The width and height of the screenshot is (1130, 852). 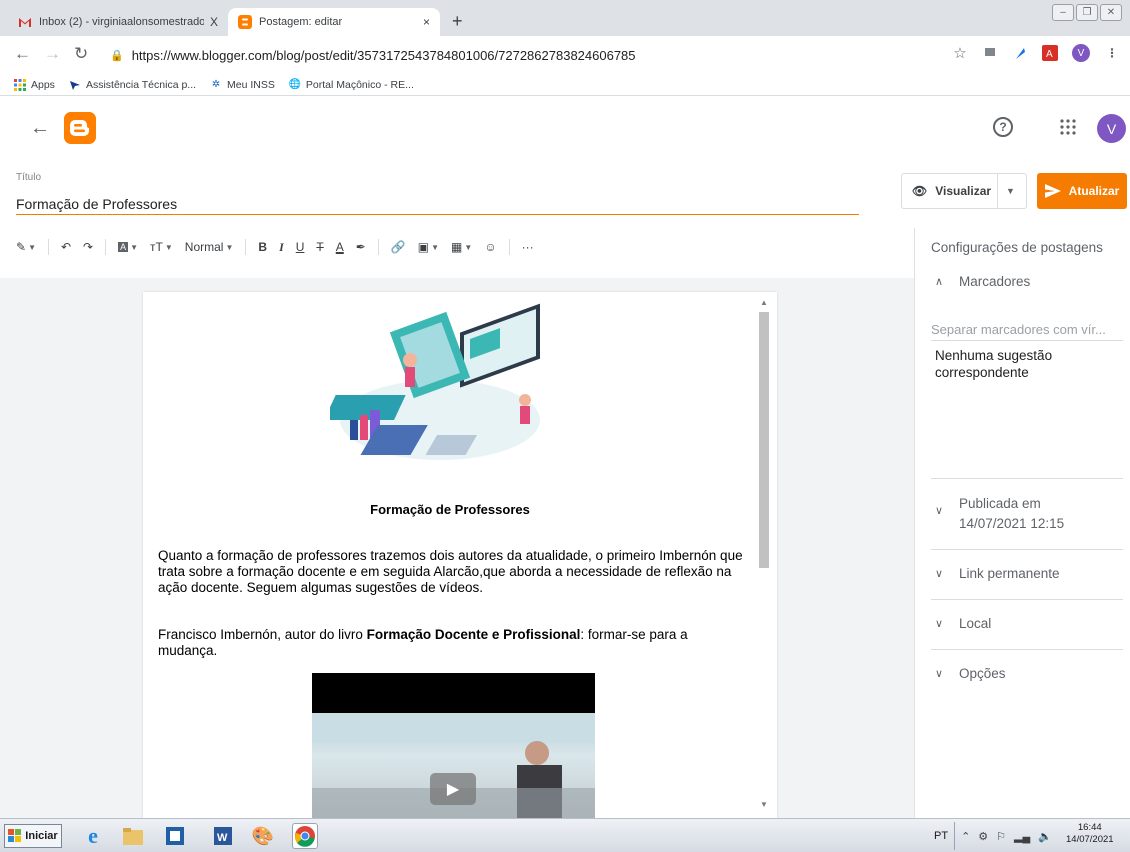 I want to click on image-button: ▣ ▼, so click(x=428, y=247).